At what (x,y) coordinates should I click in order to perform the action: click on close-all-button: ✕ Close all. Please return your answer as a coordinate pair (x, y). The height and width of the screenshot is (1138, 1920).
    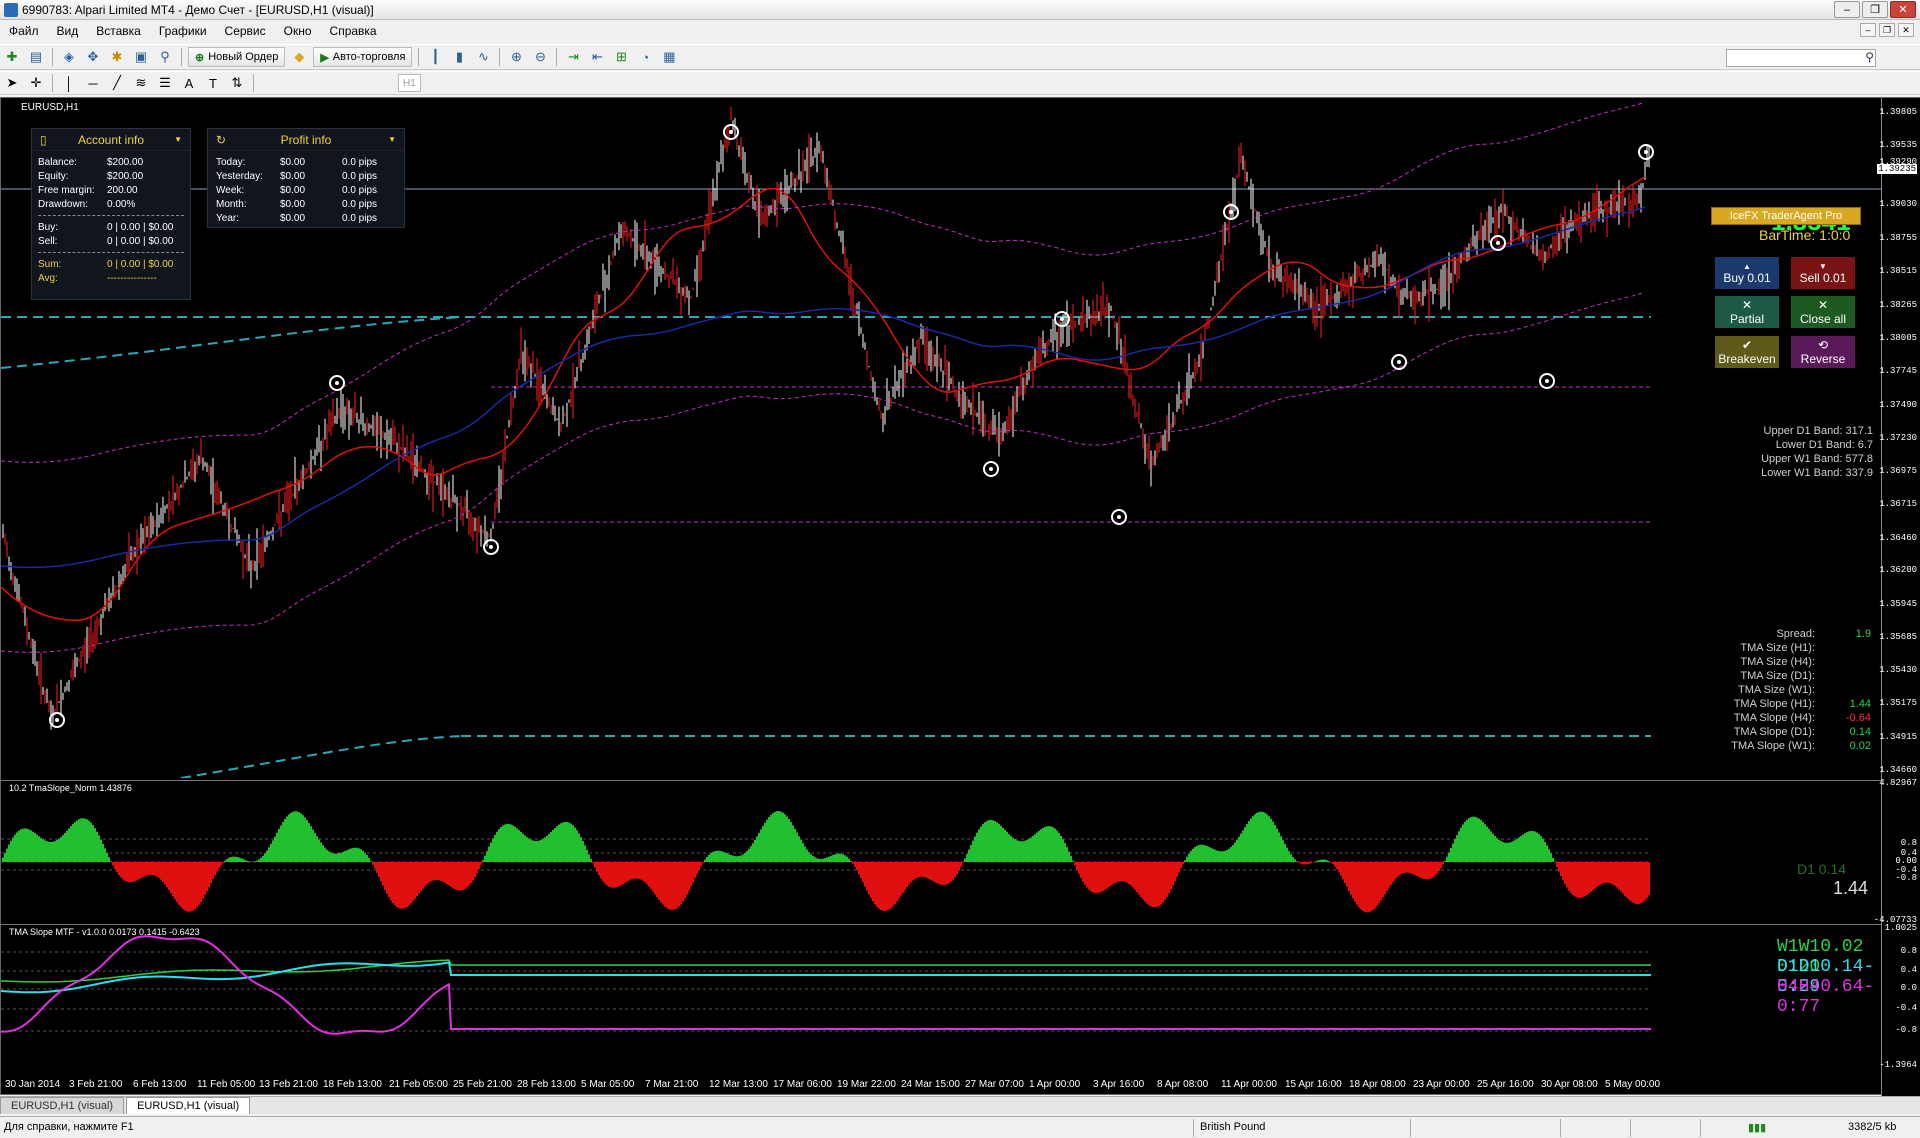
    Looking at the image, I should click on (1823, 312).